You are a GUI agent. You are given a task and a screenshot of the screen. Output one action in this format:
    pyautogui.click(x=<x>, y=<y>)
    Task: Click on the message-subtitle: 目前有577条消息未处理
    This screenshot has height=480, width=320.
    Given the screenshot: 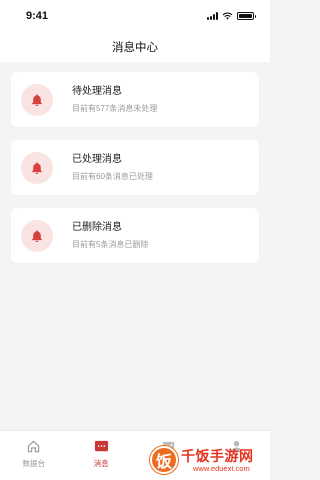 What is the action you would take?
    pyautogui.click(x=115, y=108)
    